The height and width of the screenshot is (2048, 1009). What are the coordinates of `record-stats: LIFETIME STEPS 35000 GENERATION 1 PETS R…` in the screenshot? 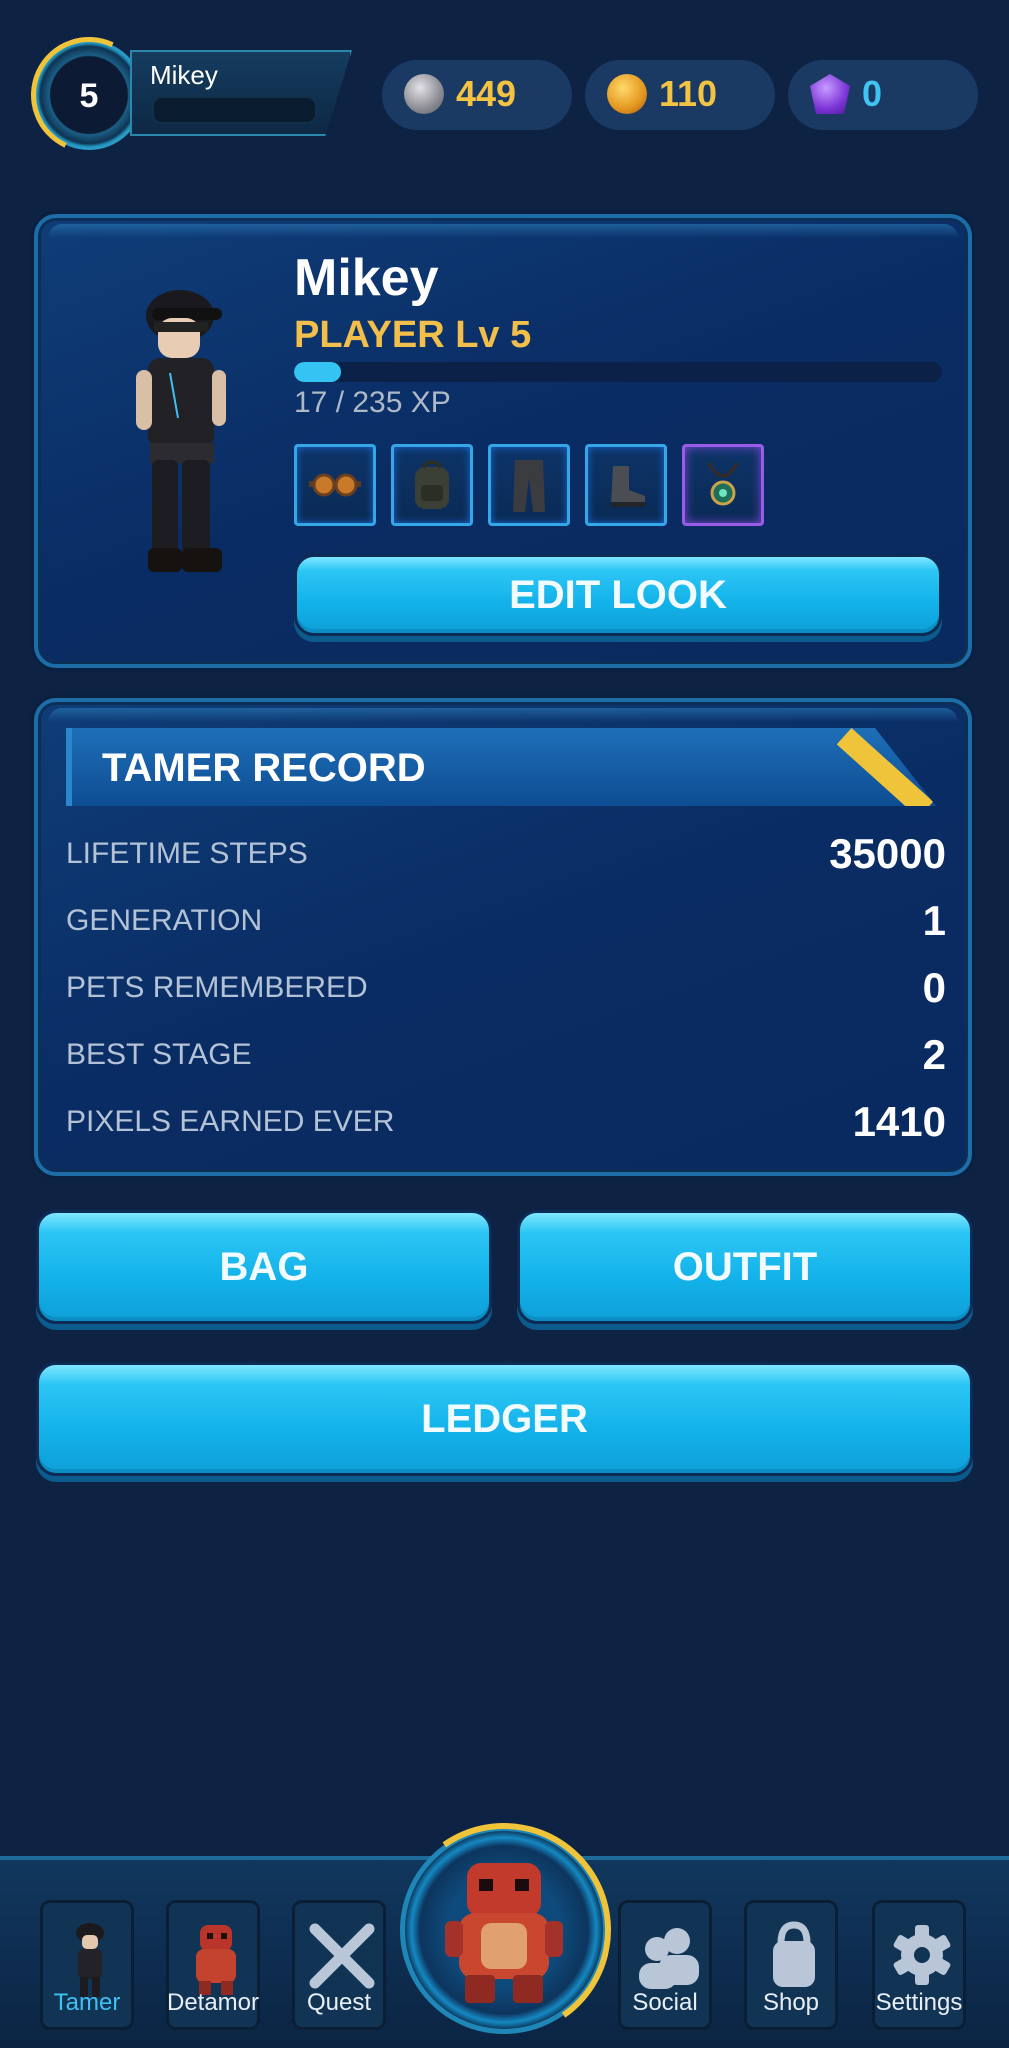 It's located at (506, 987).